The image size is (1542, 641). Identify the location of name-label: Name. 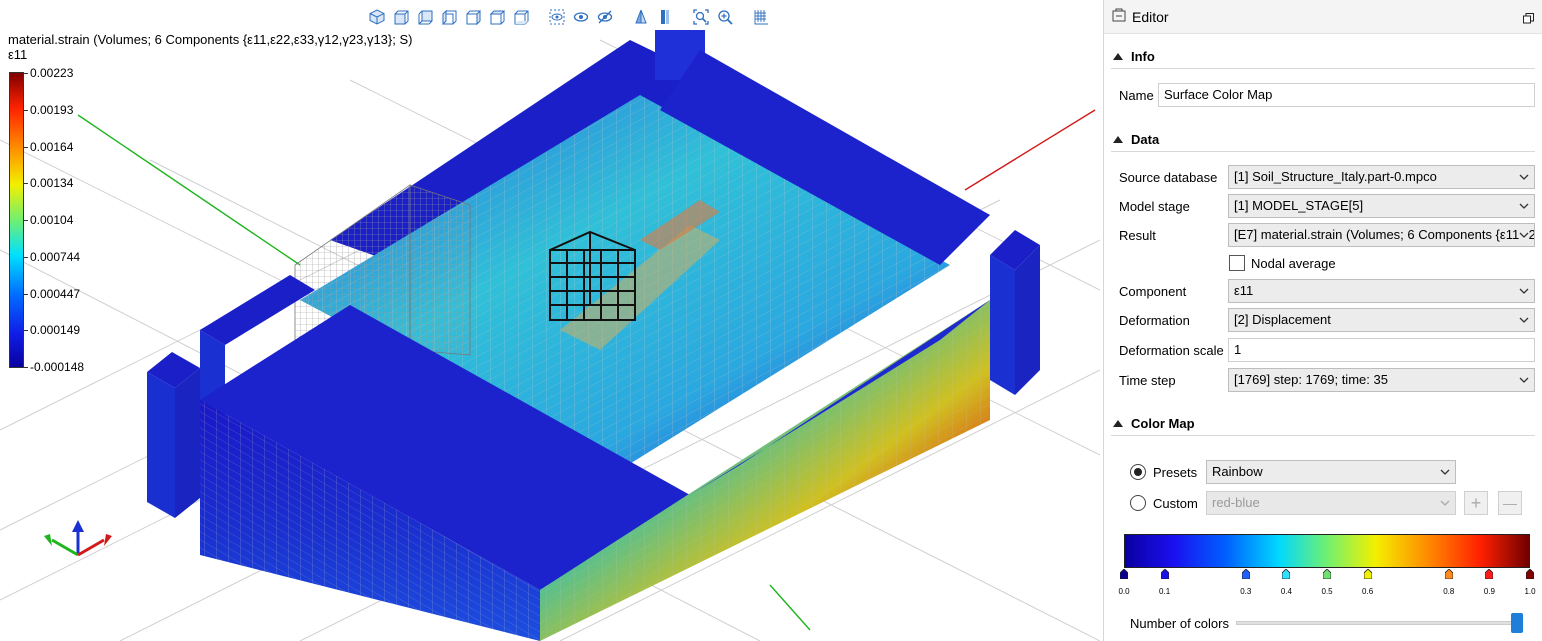
(1136, 95).